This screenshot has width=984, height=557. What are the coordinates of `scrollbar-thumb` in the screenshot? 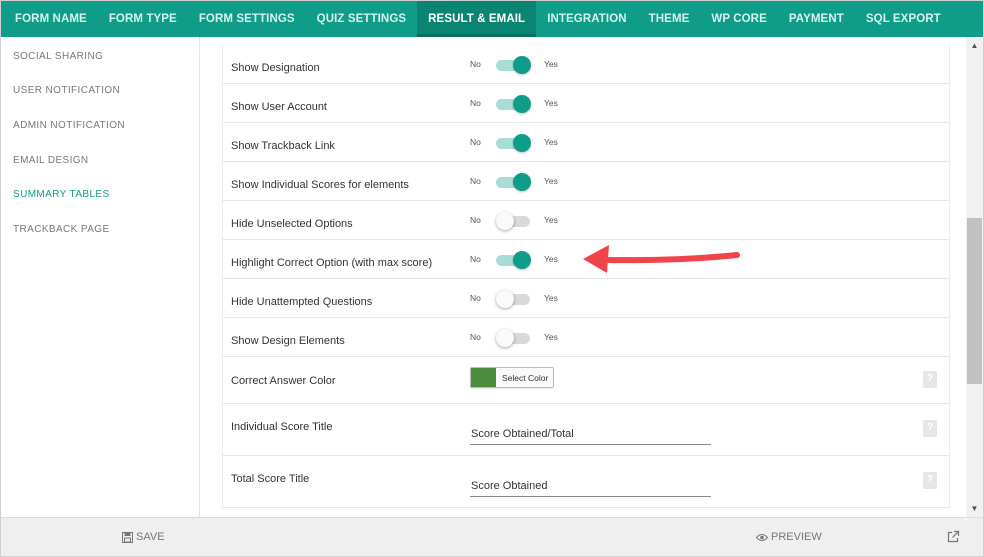 It's located at (974, 301).